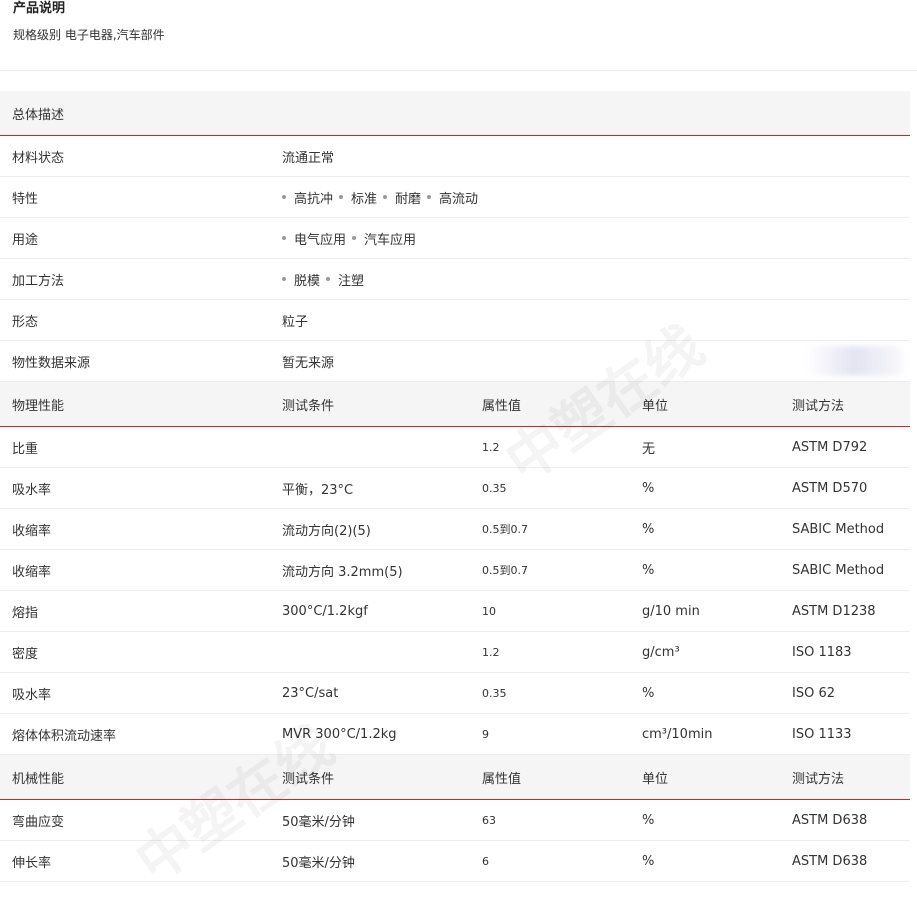 This screenshot has height=898, width=917. Describe the element at coordinates (25, 654) in the screenshot. I see `row-label: 密度` at that location.